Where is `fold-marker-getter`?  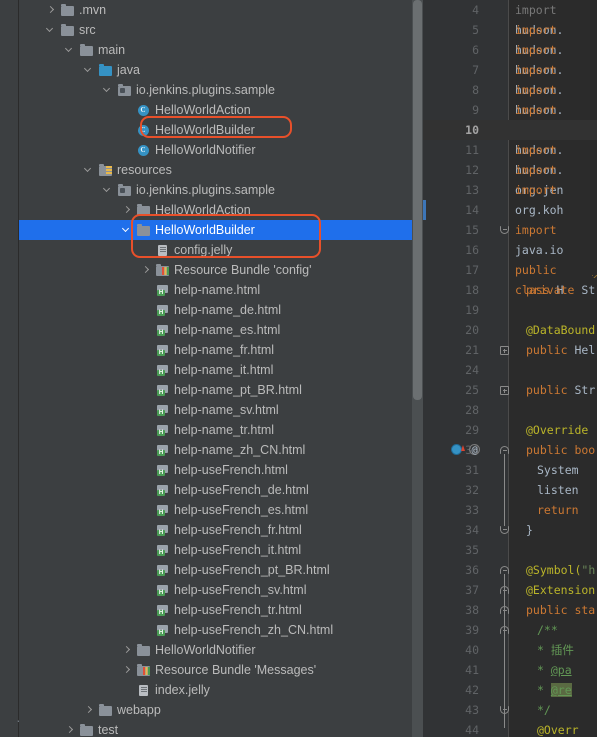
fold-marker-getter is located at coordinates (504, 390).